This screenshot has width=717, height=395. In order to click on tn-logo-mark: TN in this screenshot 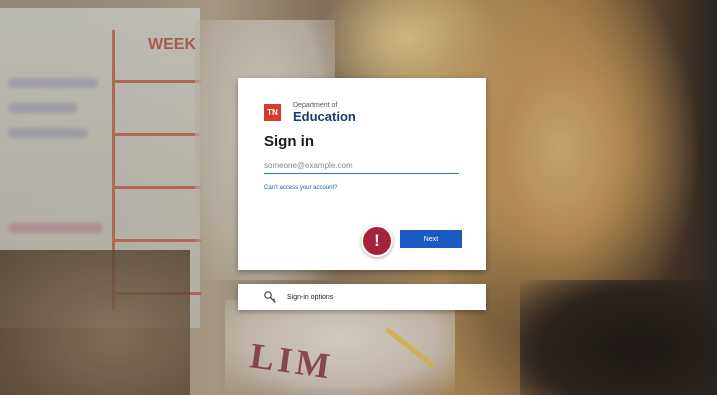, I will do `click(272, 112)`.